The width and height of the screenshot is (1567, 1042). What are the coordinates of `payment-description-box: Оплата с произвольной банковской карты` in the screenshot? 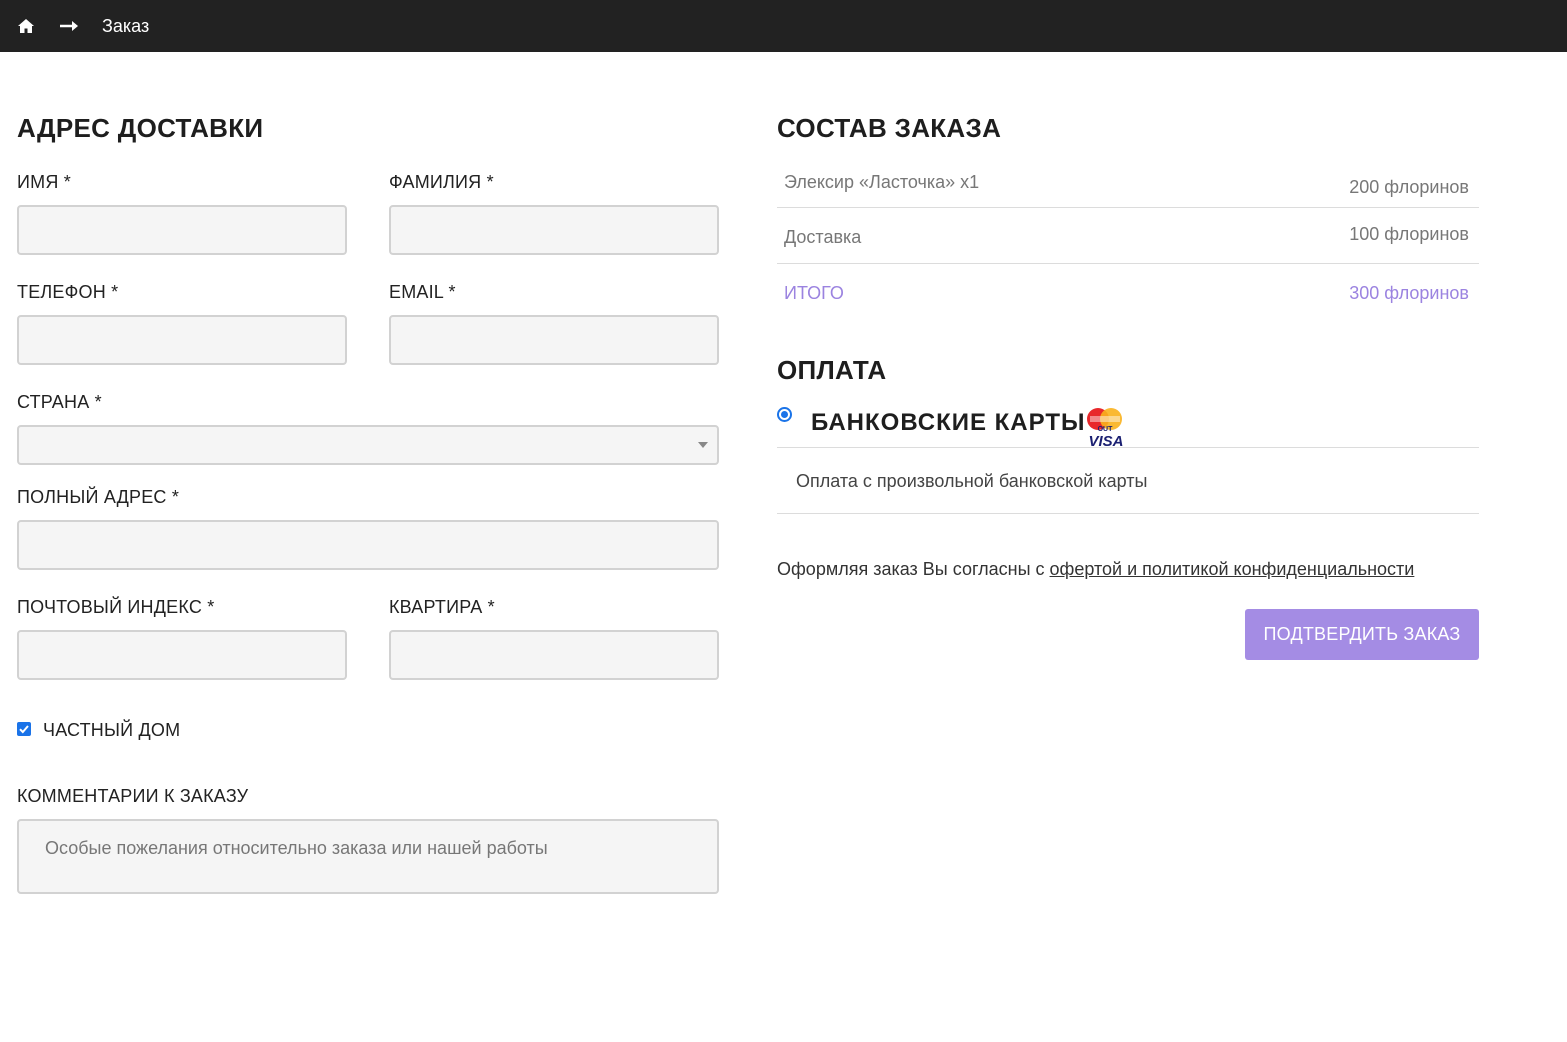 It's located at (1128, 480).